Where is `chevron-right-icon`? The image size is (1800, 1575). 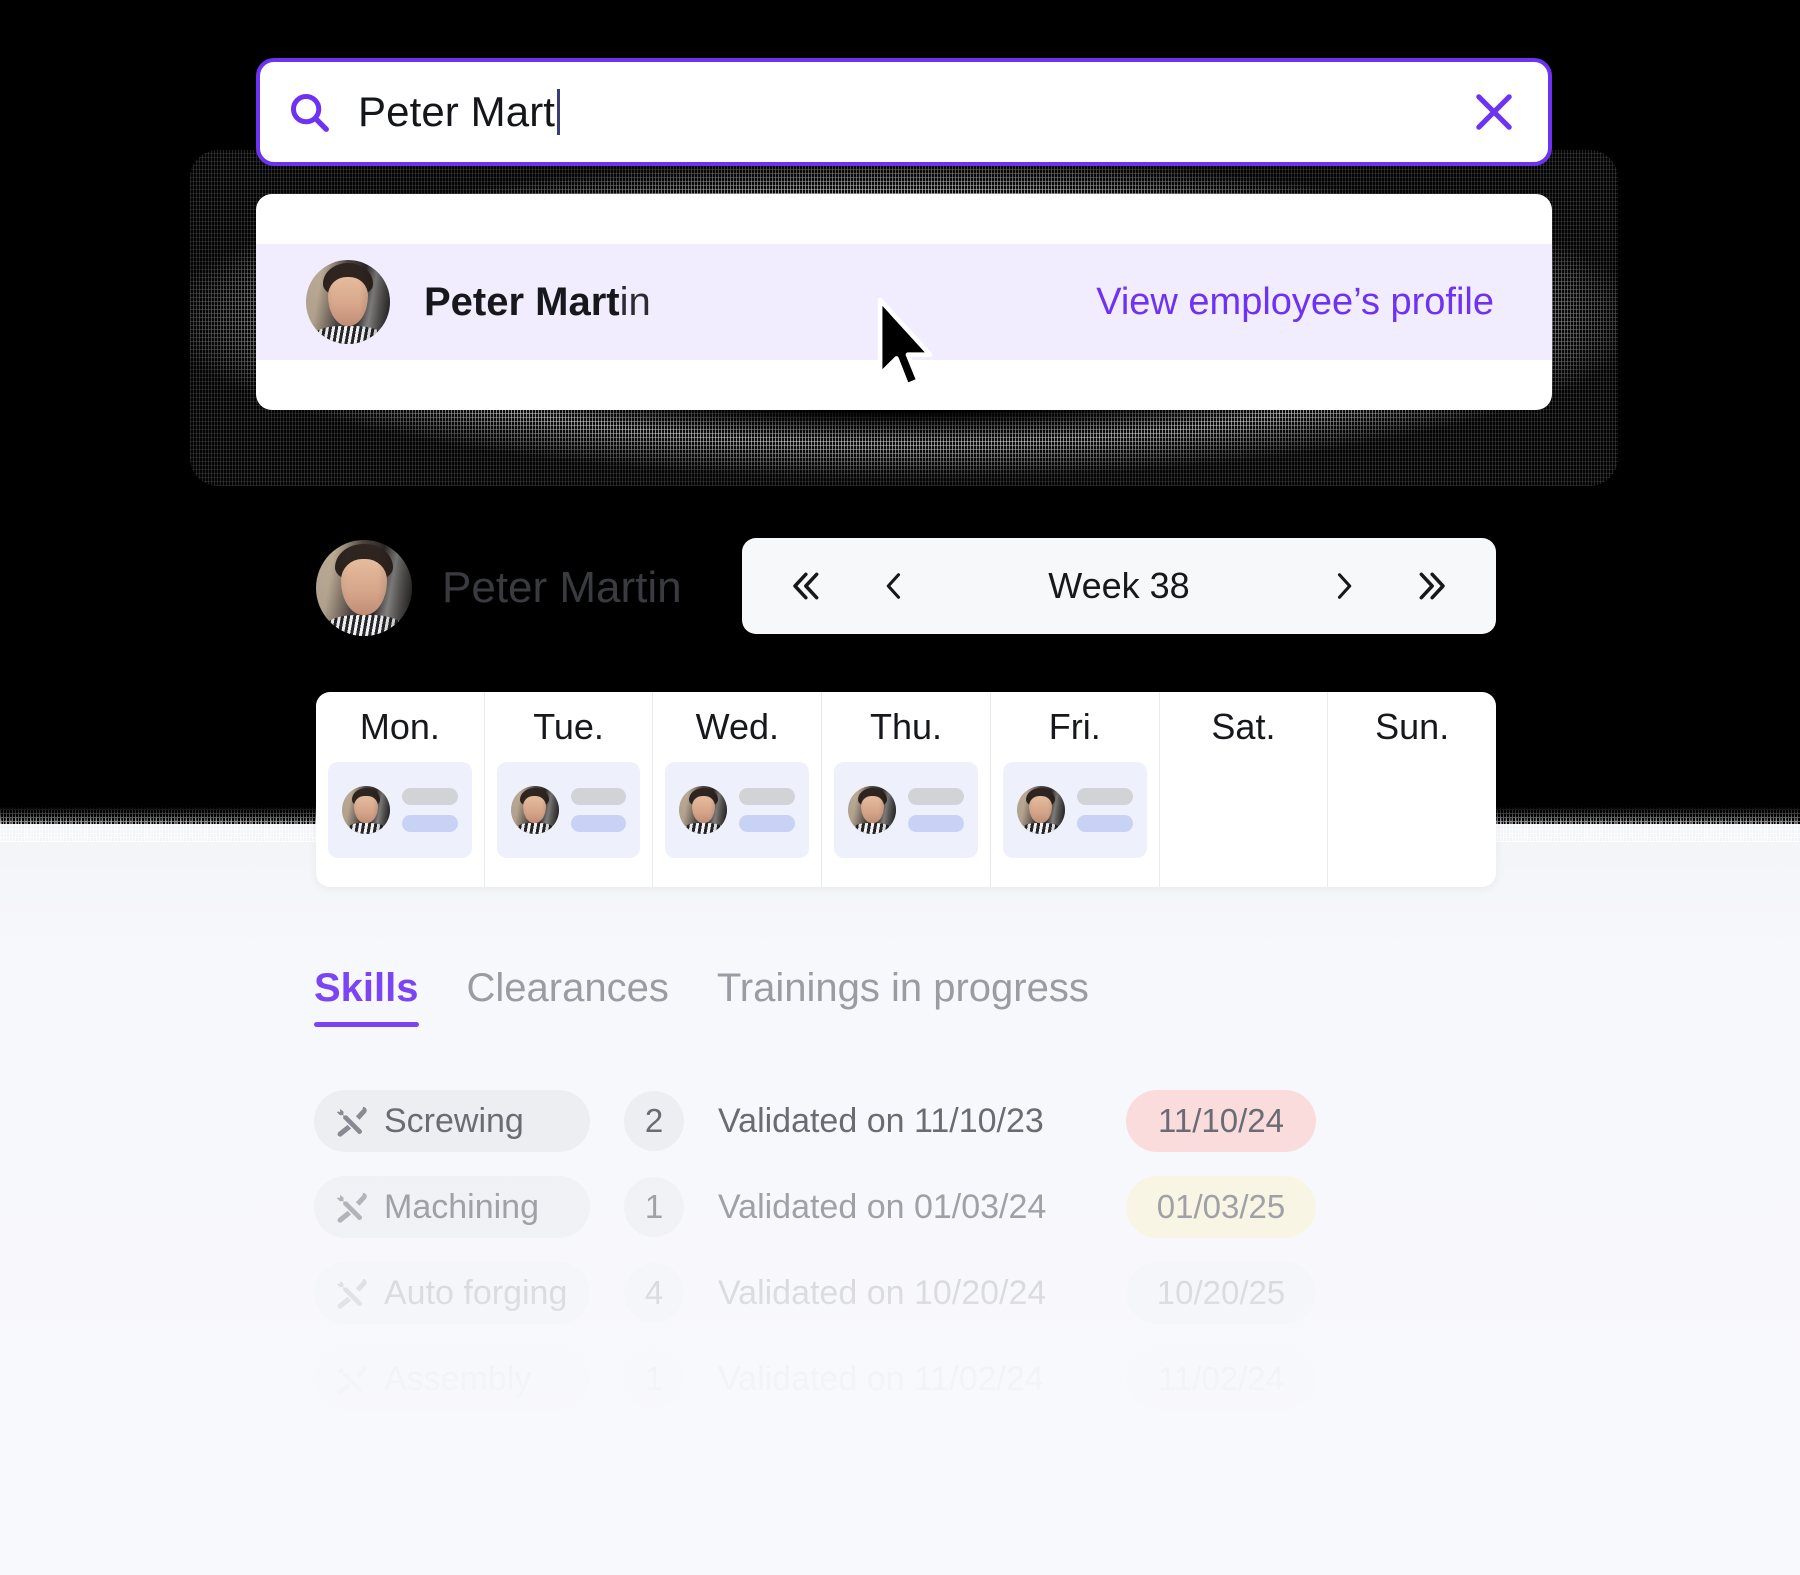
chevron-right-icon is located at coordinates (1344, 586).